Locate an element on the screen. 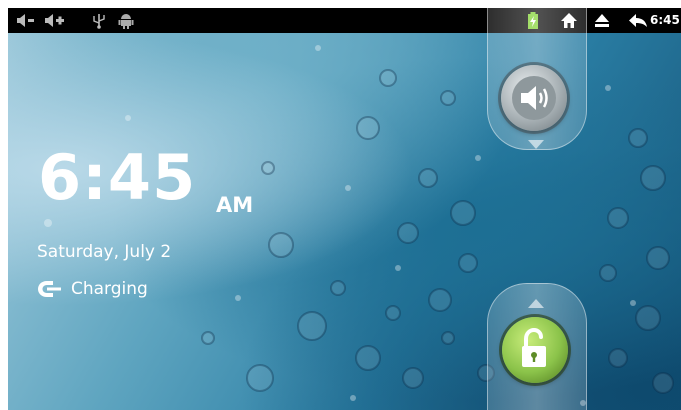  speaker-icon is located at coordinates (534, 98).